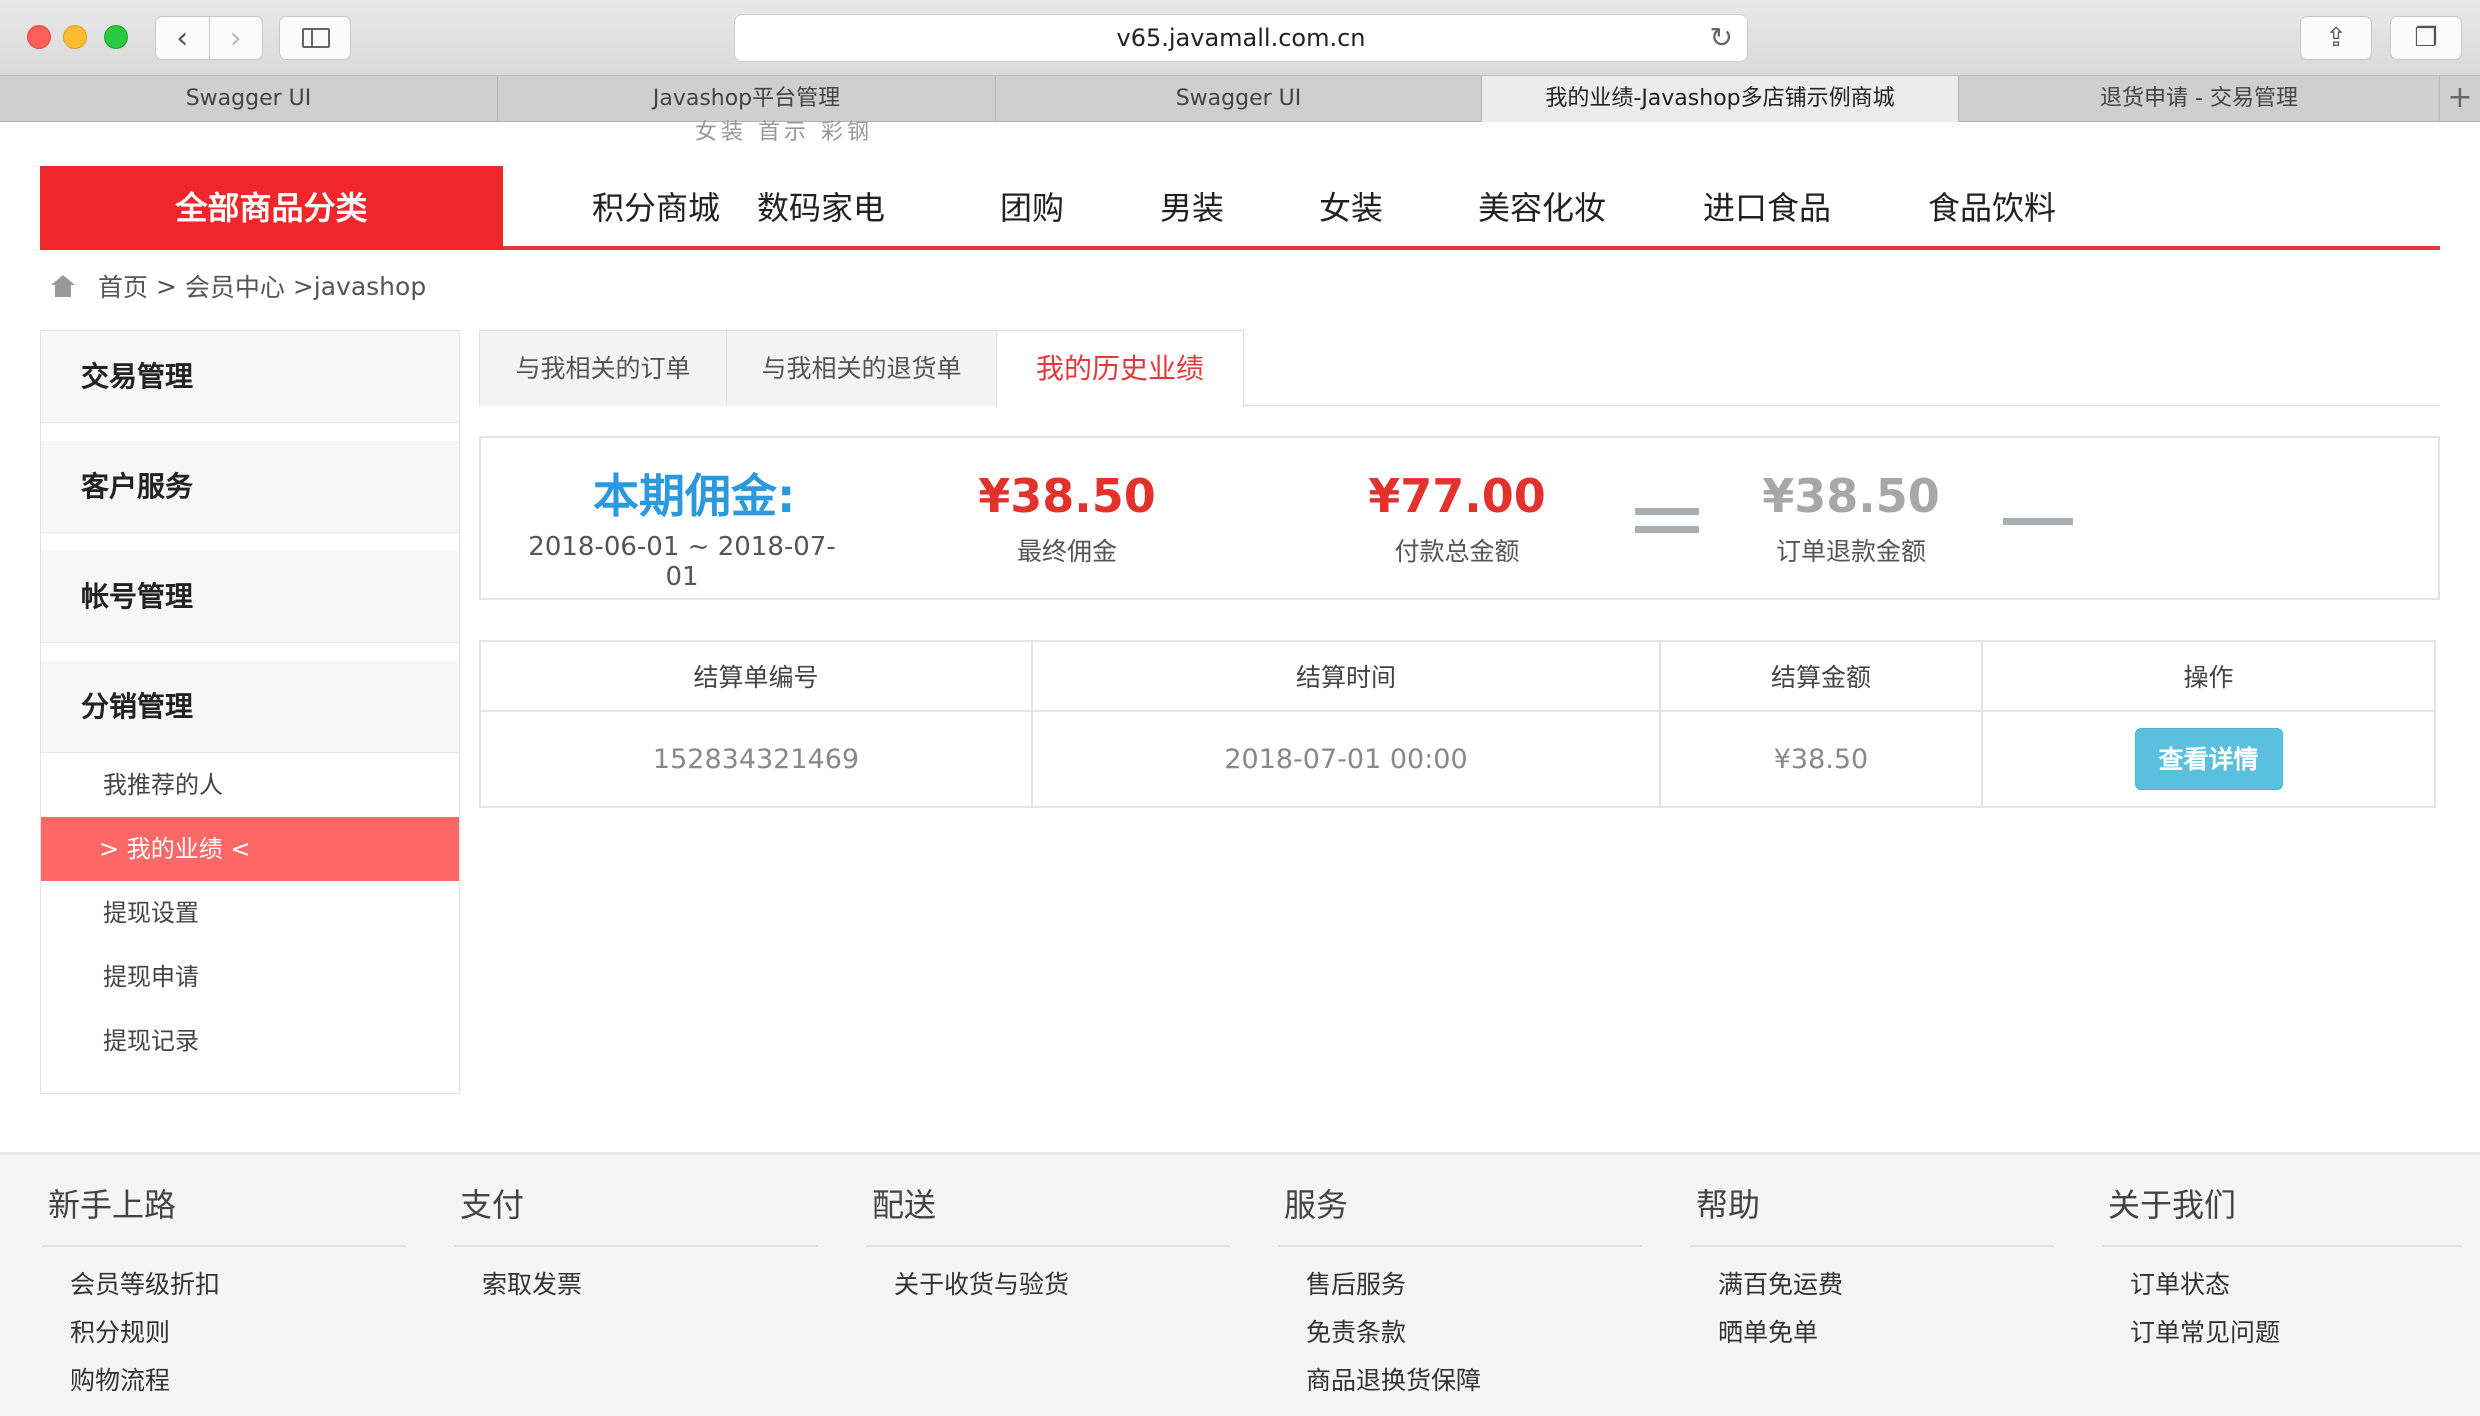 This screenshot has height=1416, width=2480. Describe the element at coordinates (1459, 368) in the screenshot. I see `content-tabs: 与我相关的订单 与我相关的退货单 我的历史业绩` at that location.